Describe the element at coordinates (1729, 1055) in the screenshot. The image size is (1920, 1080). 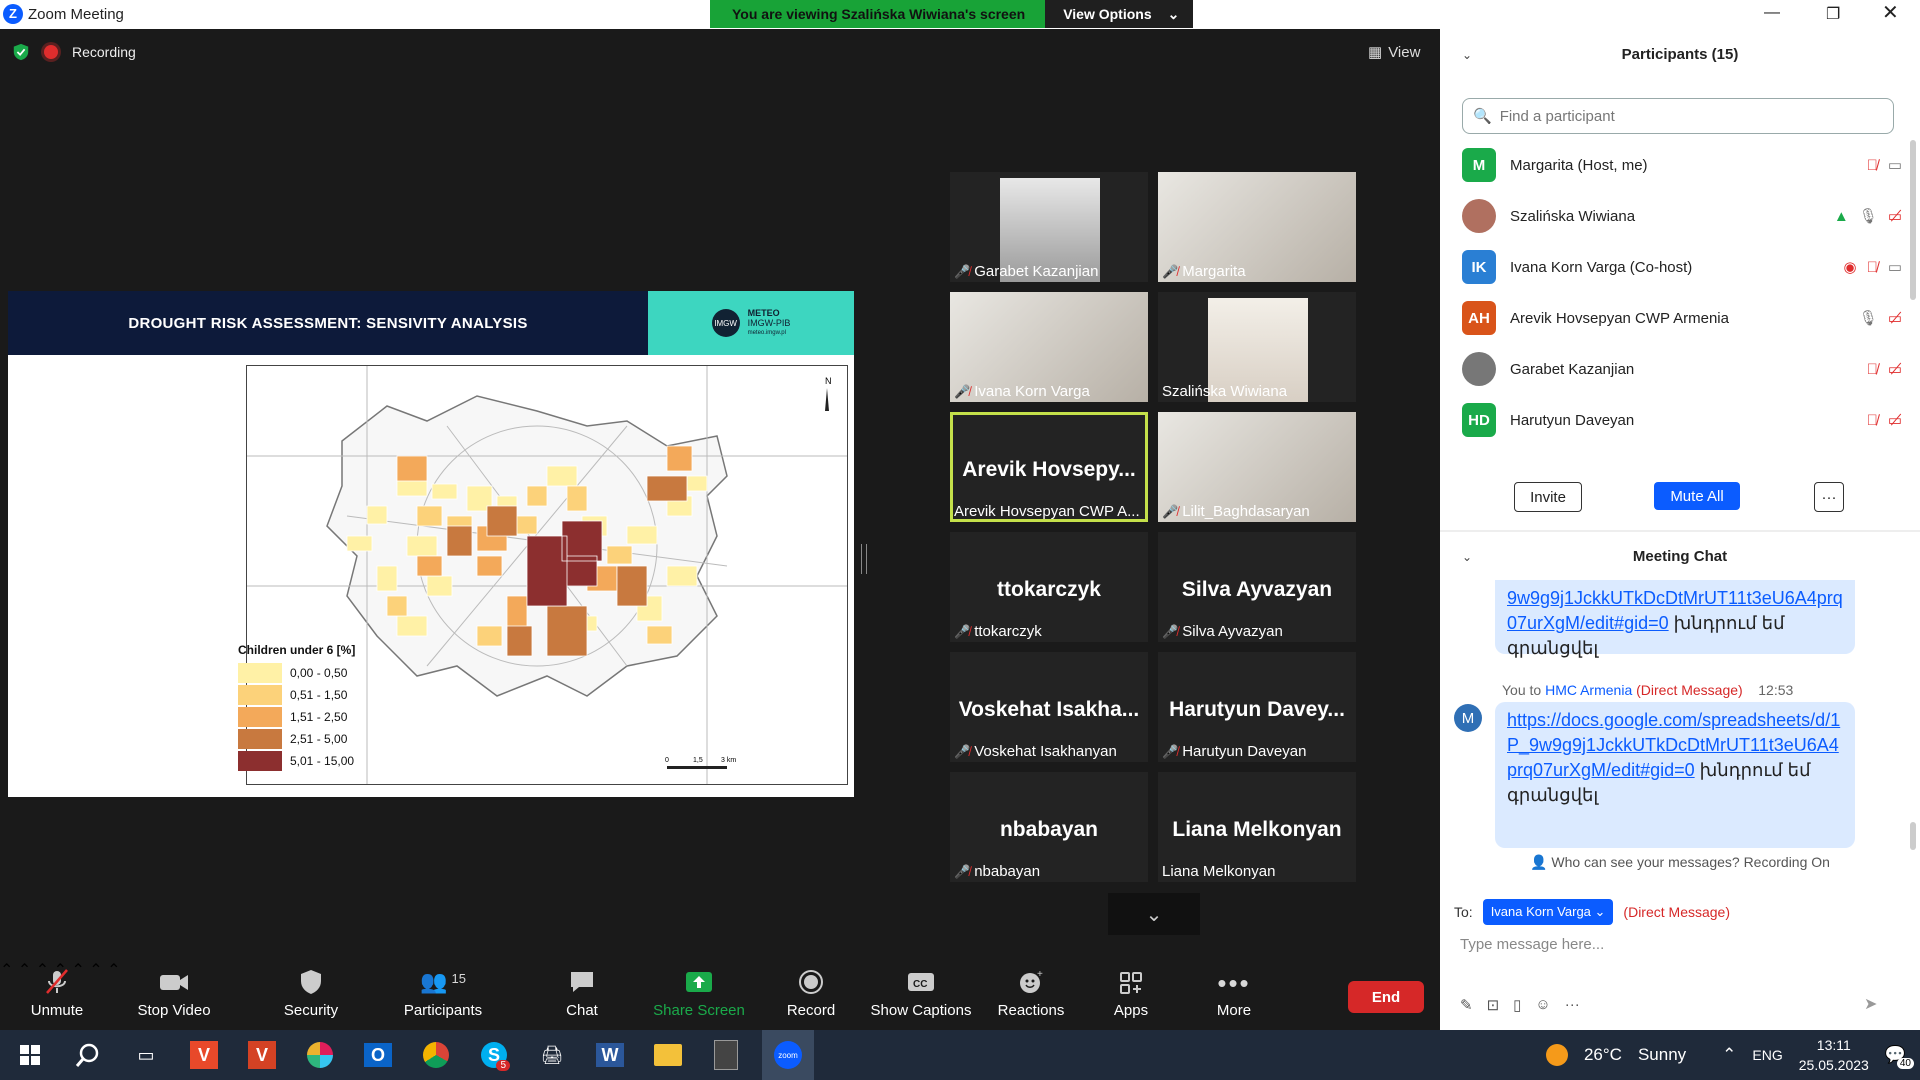
I see `chevron-up-icon: ⌃` at that location.